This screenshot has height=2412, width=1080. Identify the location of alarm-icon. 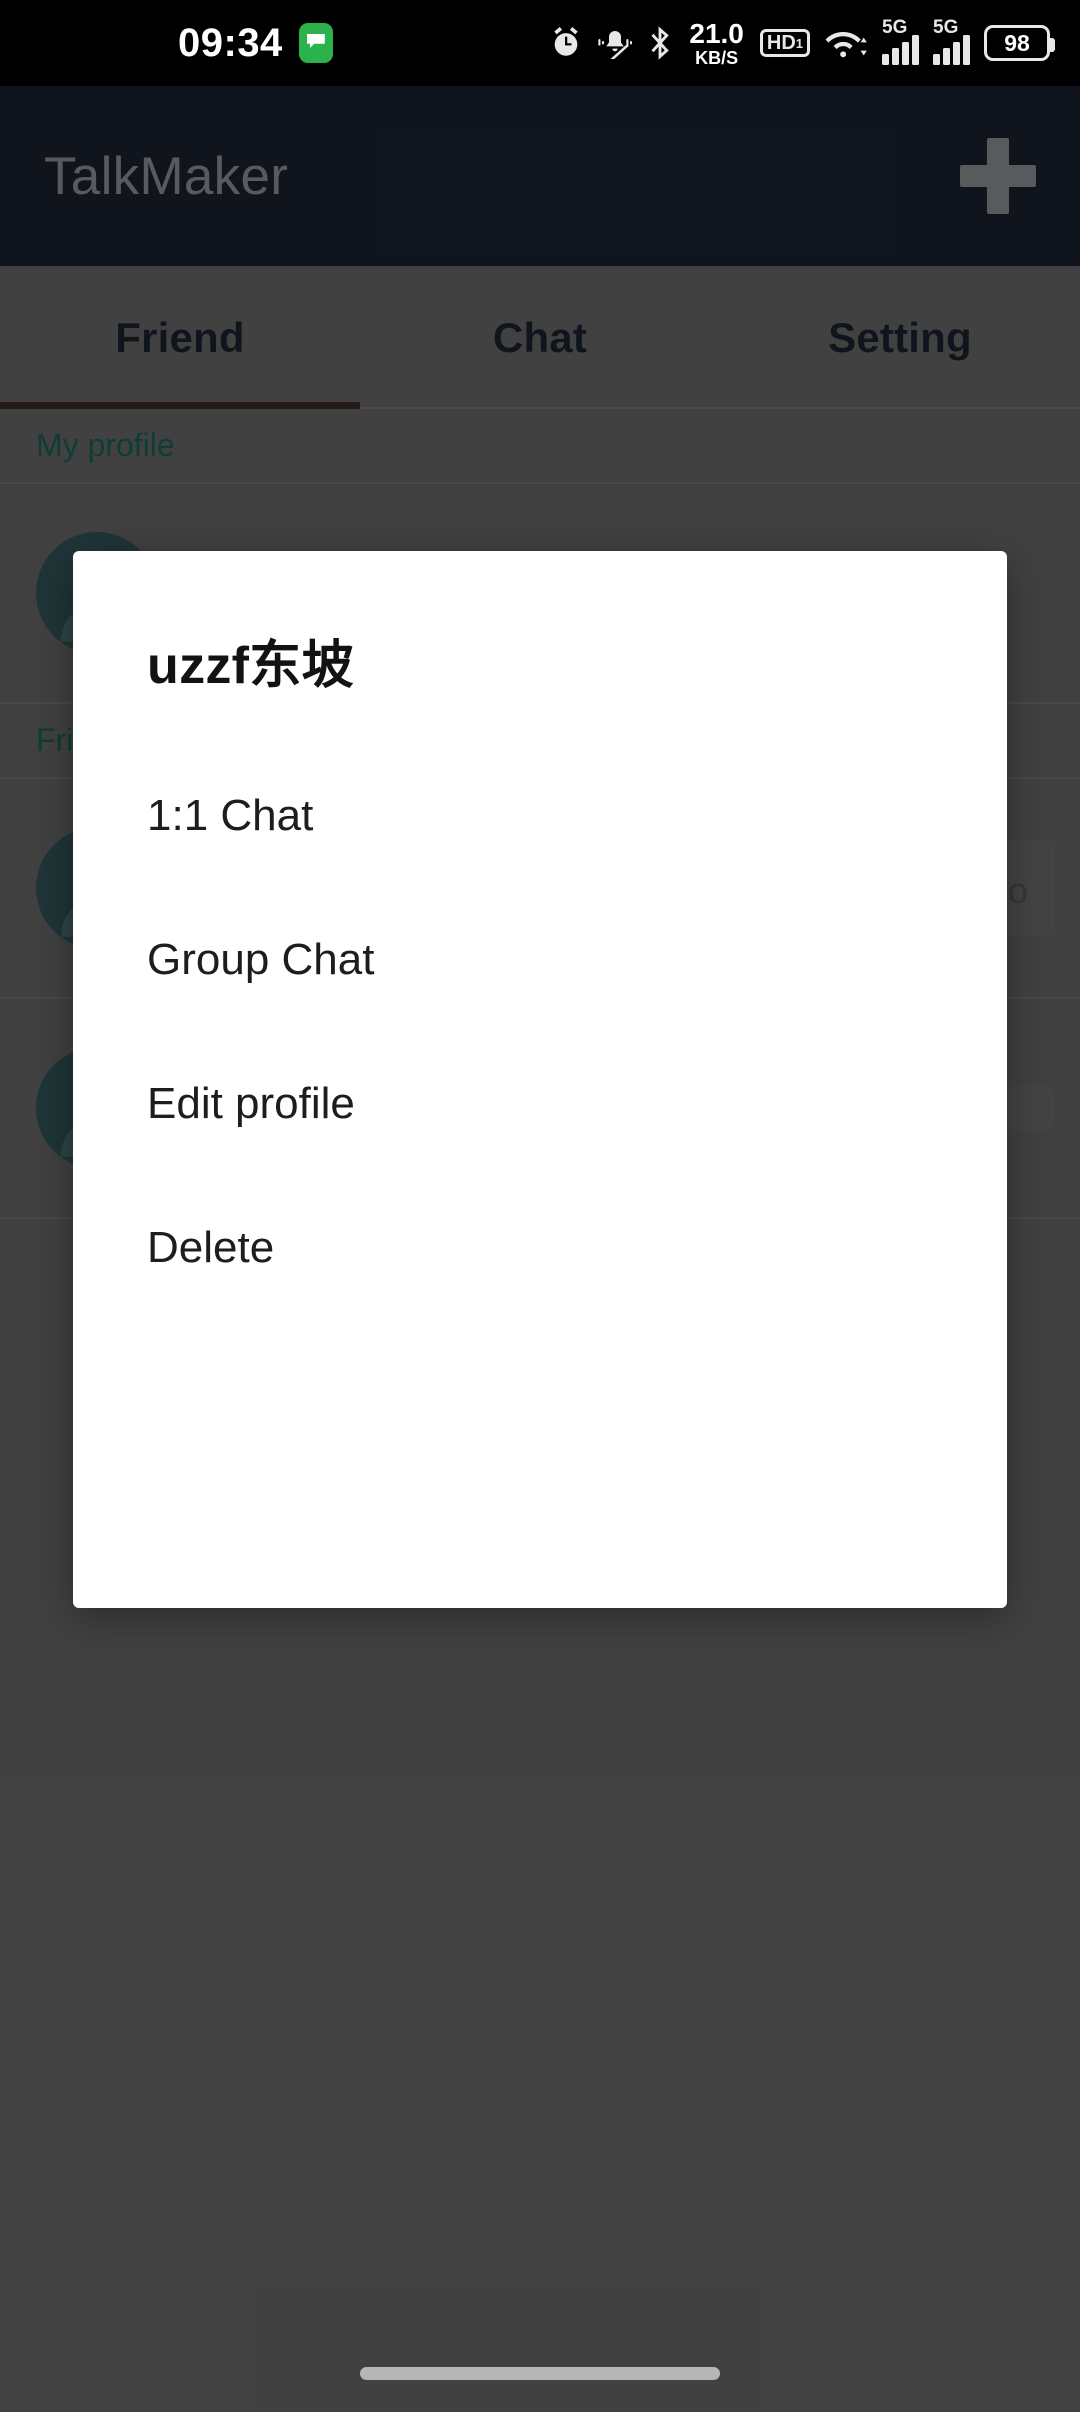
(566, 43).